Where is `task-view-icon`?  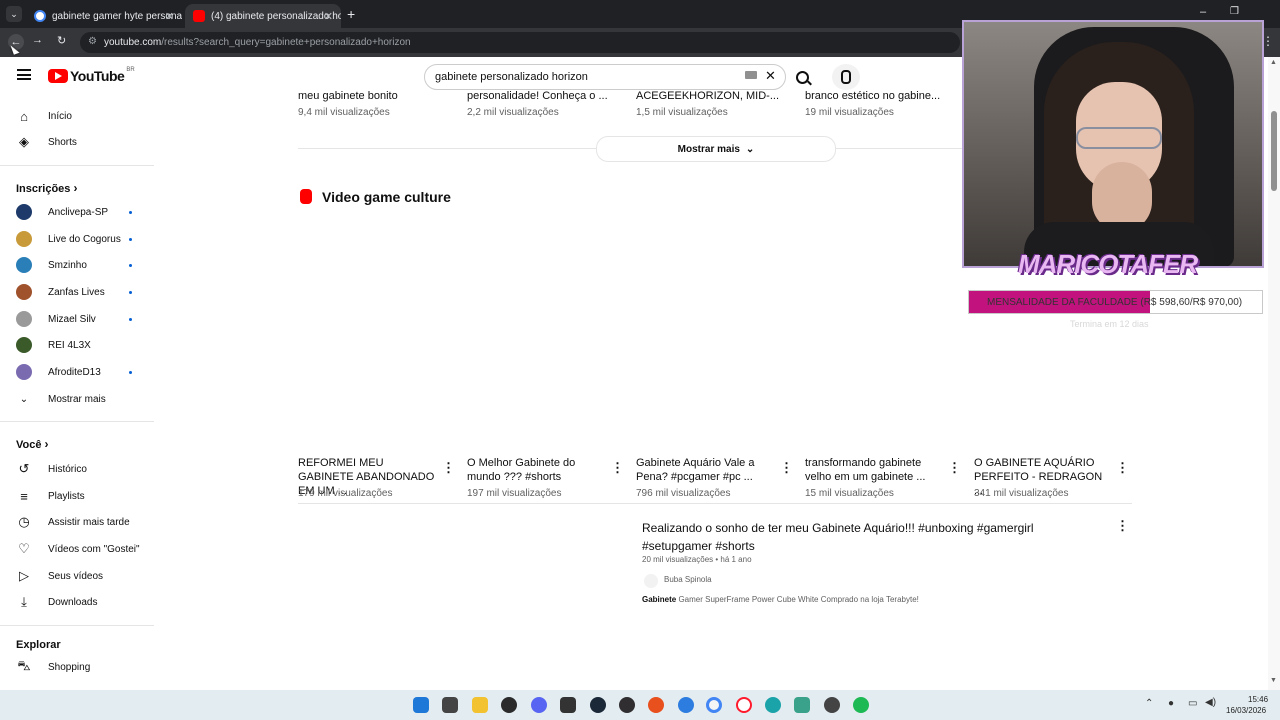 task-view-icon is located at coordinates (450, 705).